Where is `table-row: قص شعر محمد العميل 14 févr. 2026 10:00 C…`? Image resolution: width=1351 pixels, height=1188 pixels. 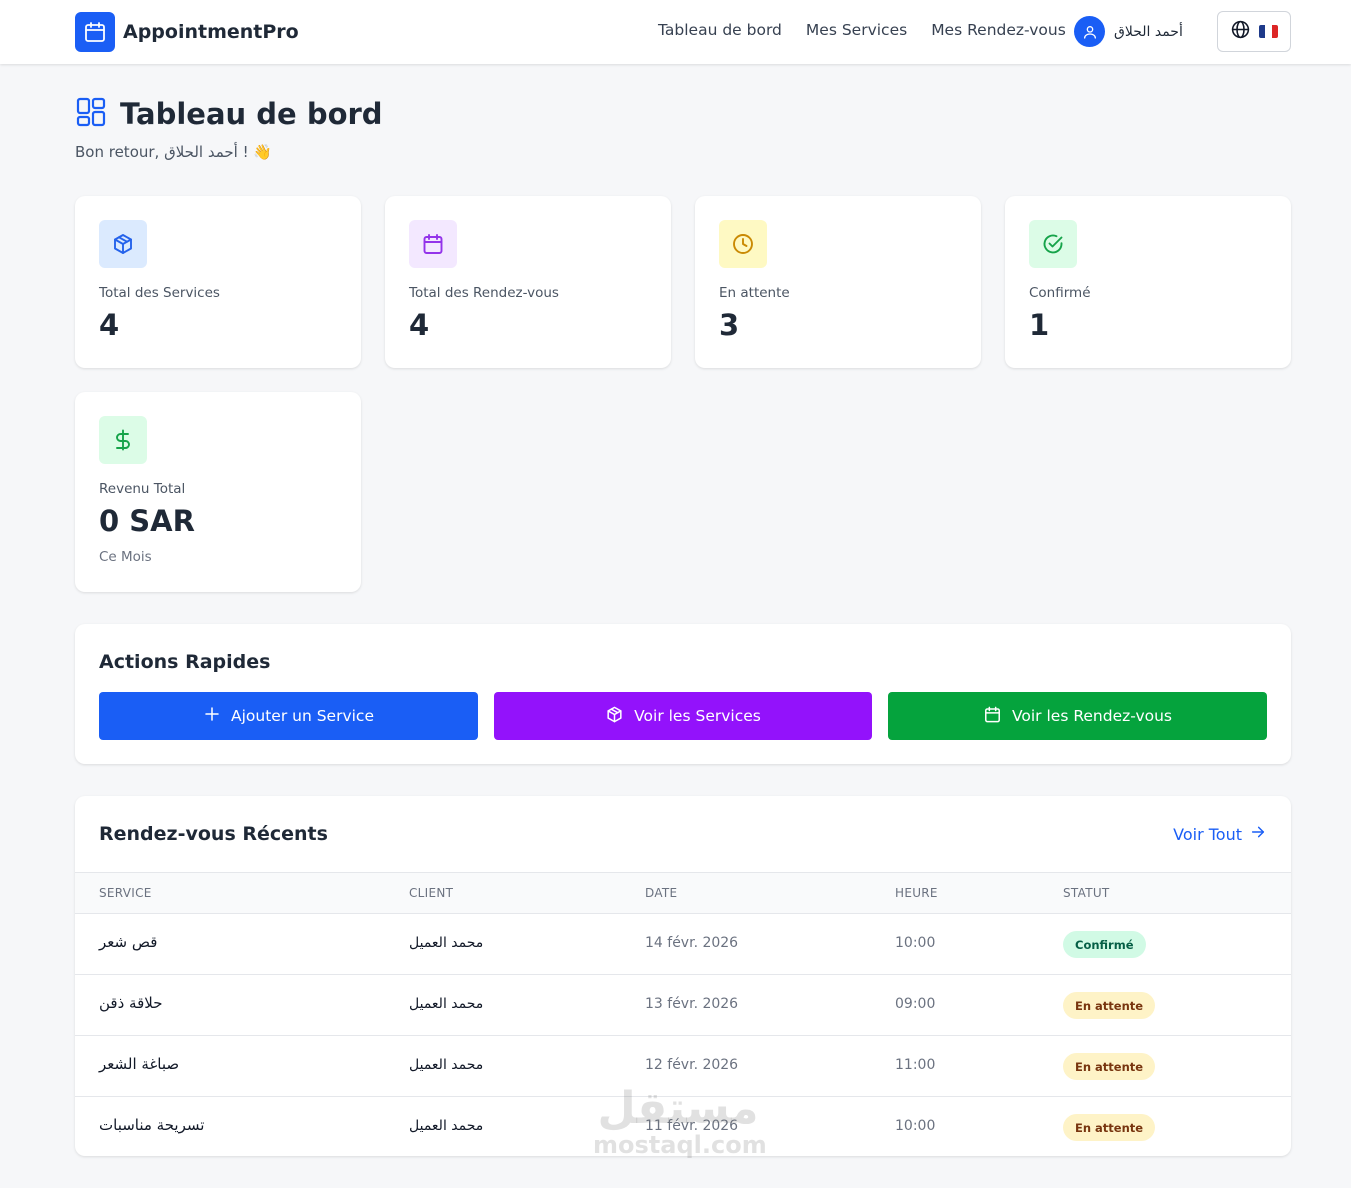
table-row: قص شعر محمد العميل 14 févr. 2026 10:00 C… is located at coordinates (683, 943).